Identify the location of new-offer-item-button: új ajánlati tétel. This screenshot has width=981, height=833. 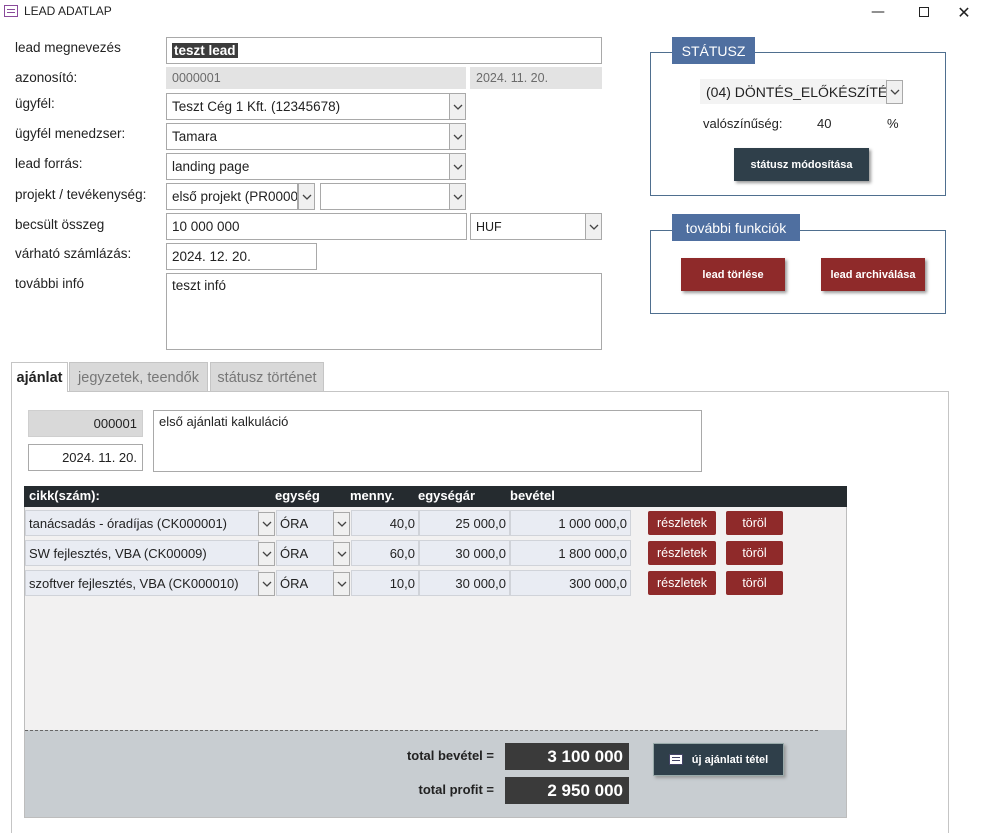
(718, 759).